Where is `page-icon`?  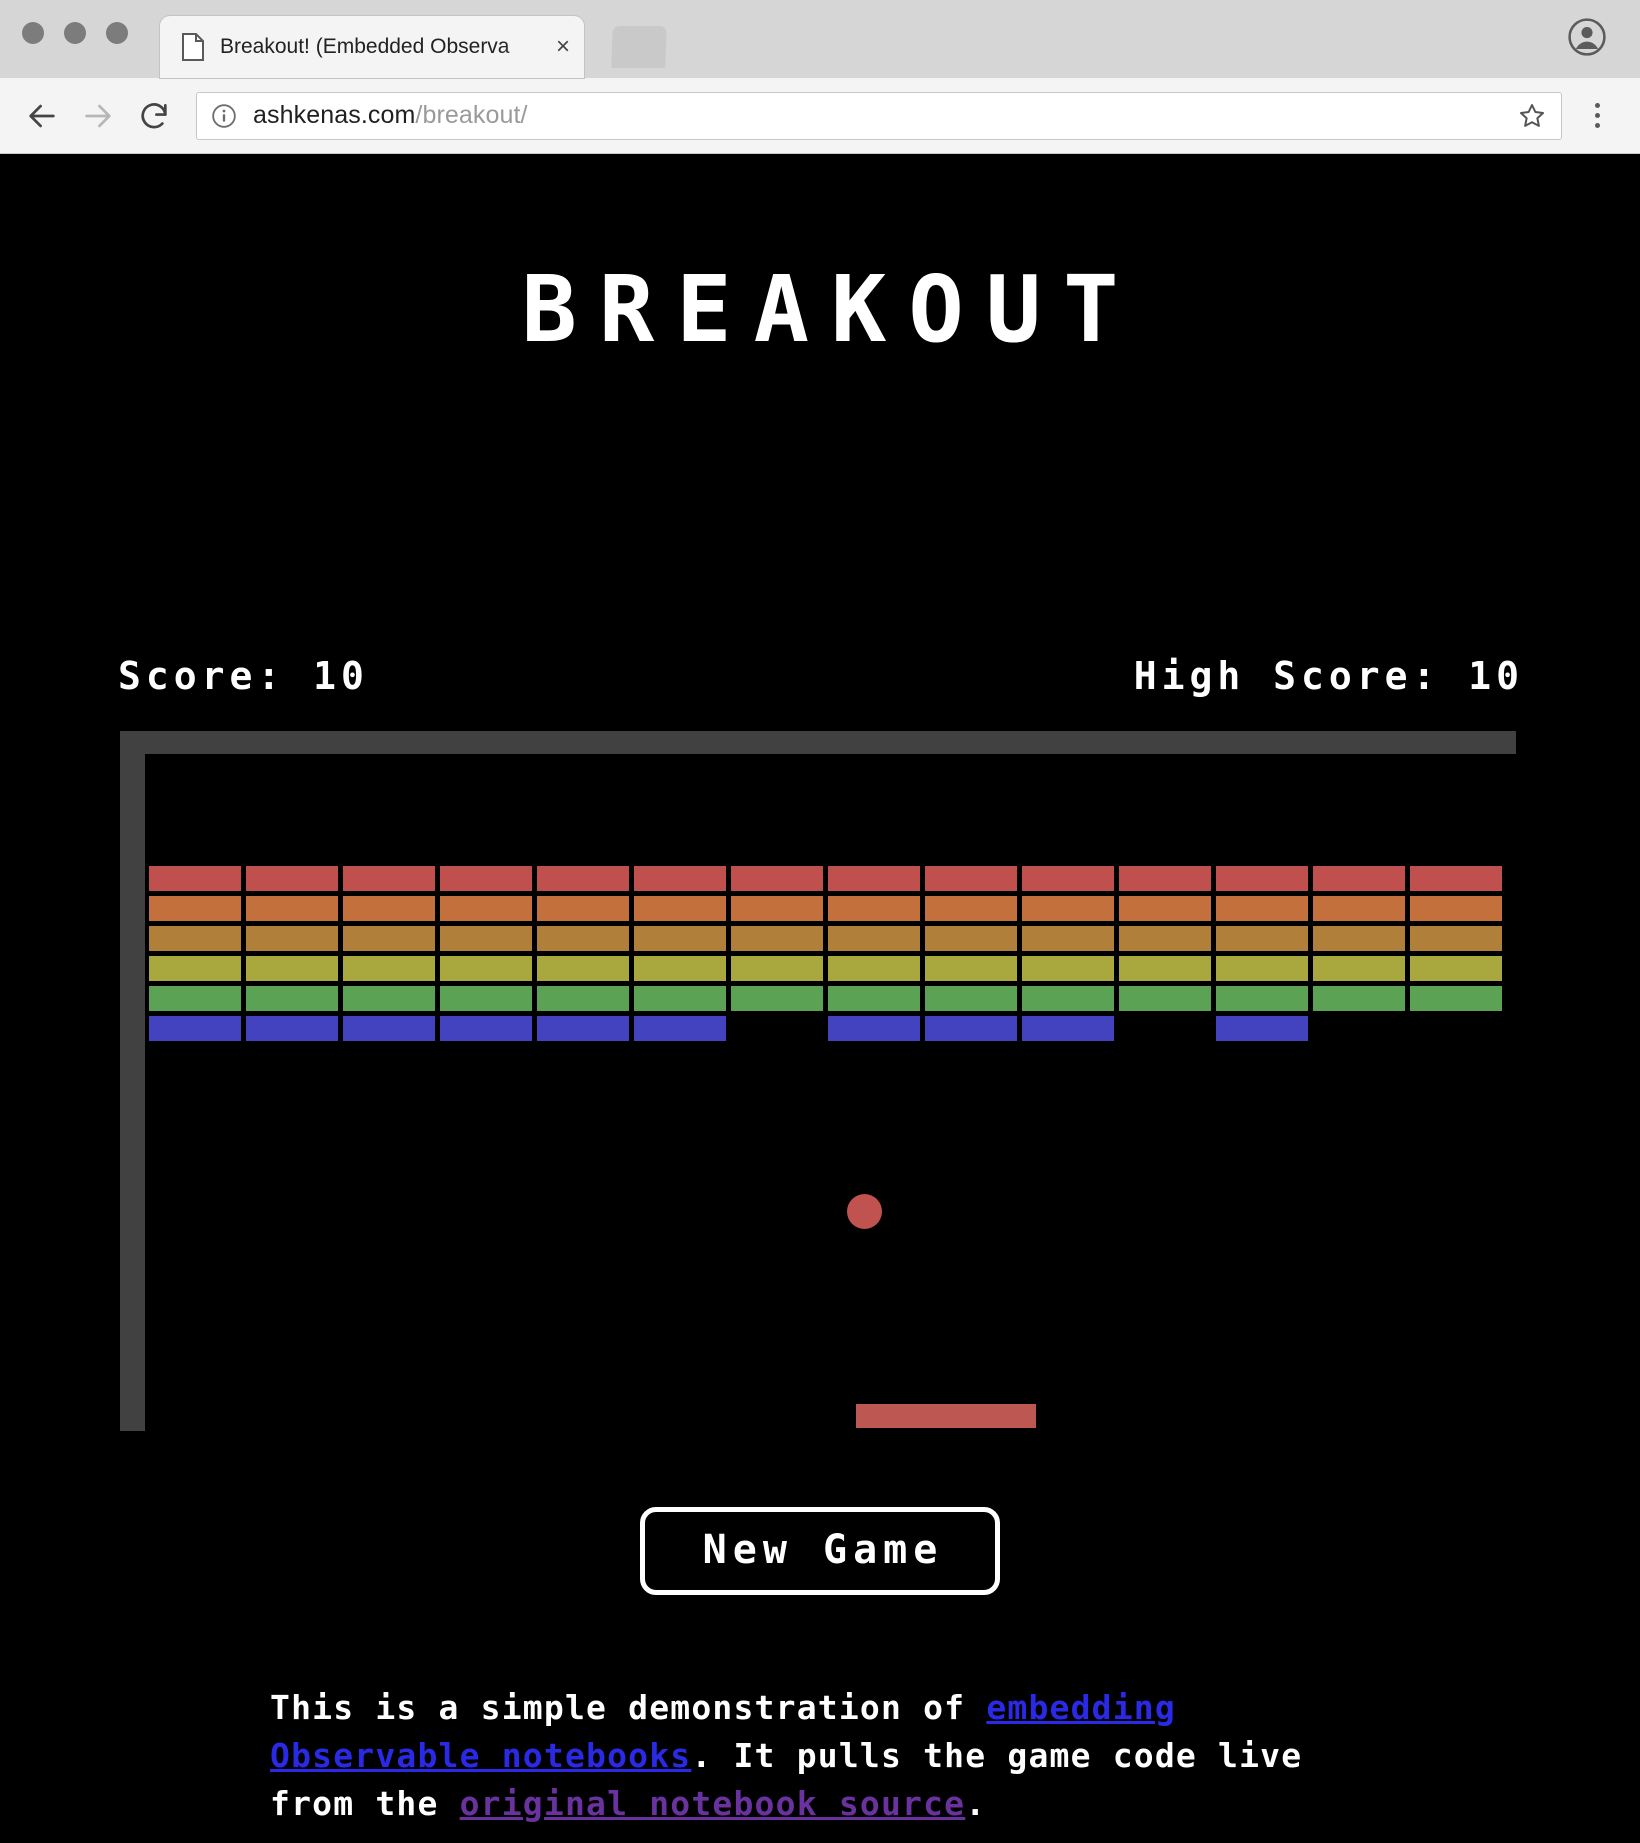 page-icon is located at coordinates (193, 47).